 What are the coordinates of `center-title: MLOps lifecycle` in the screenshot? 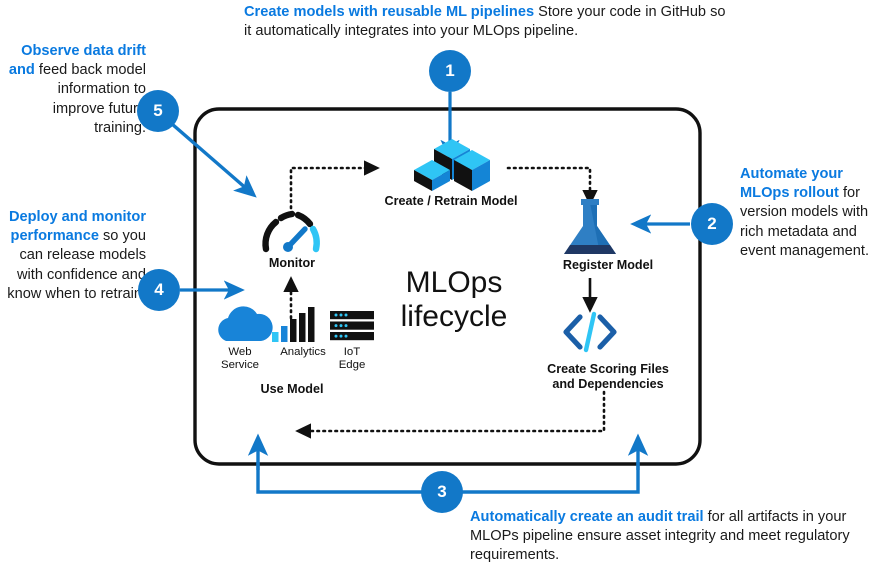 It's located at (454, 300).